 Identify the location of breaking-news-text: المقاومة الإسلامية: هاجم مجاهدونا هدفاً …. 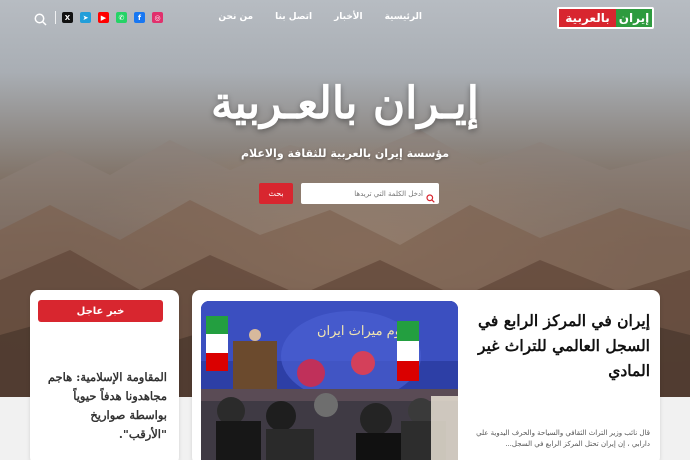
(104, 406).